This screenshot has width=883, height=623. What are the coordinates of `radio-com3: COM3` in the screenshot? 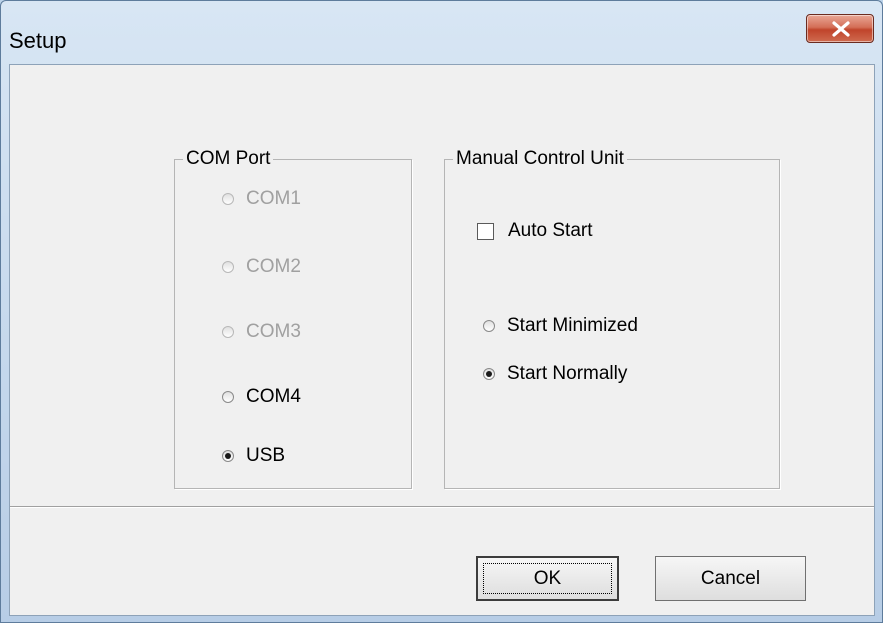 It's located at (261, 332).